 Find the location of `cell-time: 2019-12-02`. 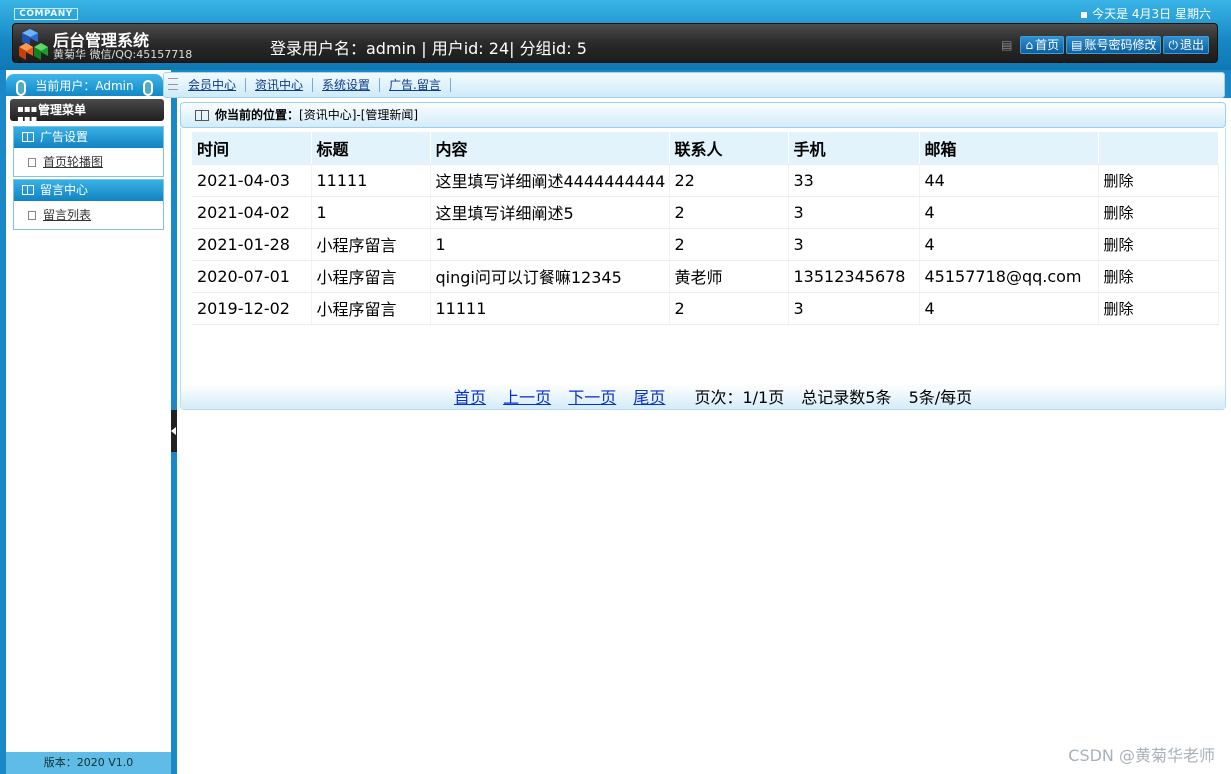

cell-time: 2019-12-02 is located at coordinates (252, 308).